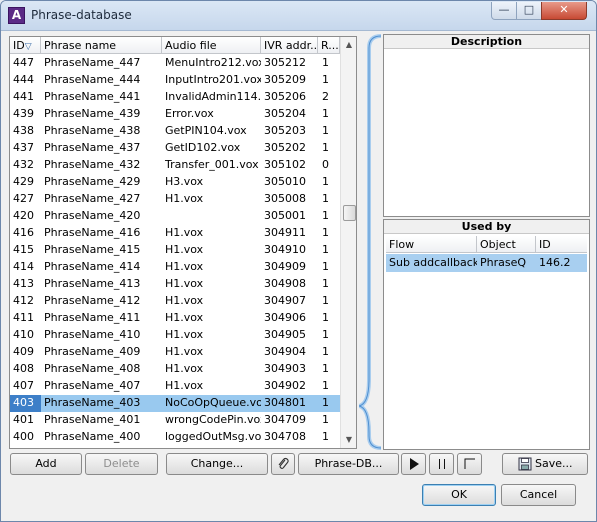 This screenshot has width=597, height=522. What do you see at coordinates (23, 215) in the screenshot?
I see `cell-id: 420` at bounding box center [23, 215].